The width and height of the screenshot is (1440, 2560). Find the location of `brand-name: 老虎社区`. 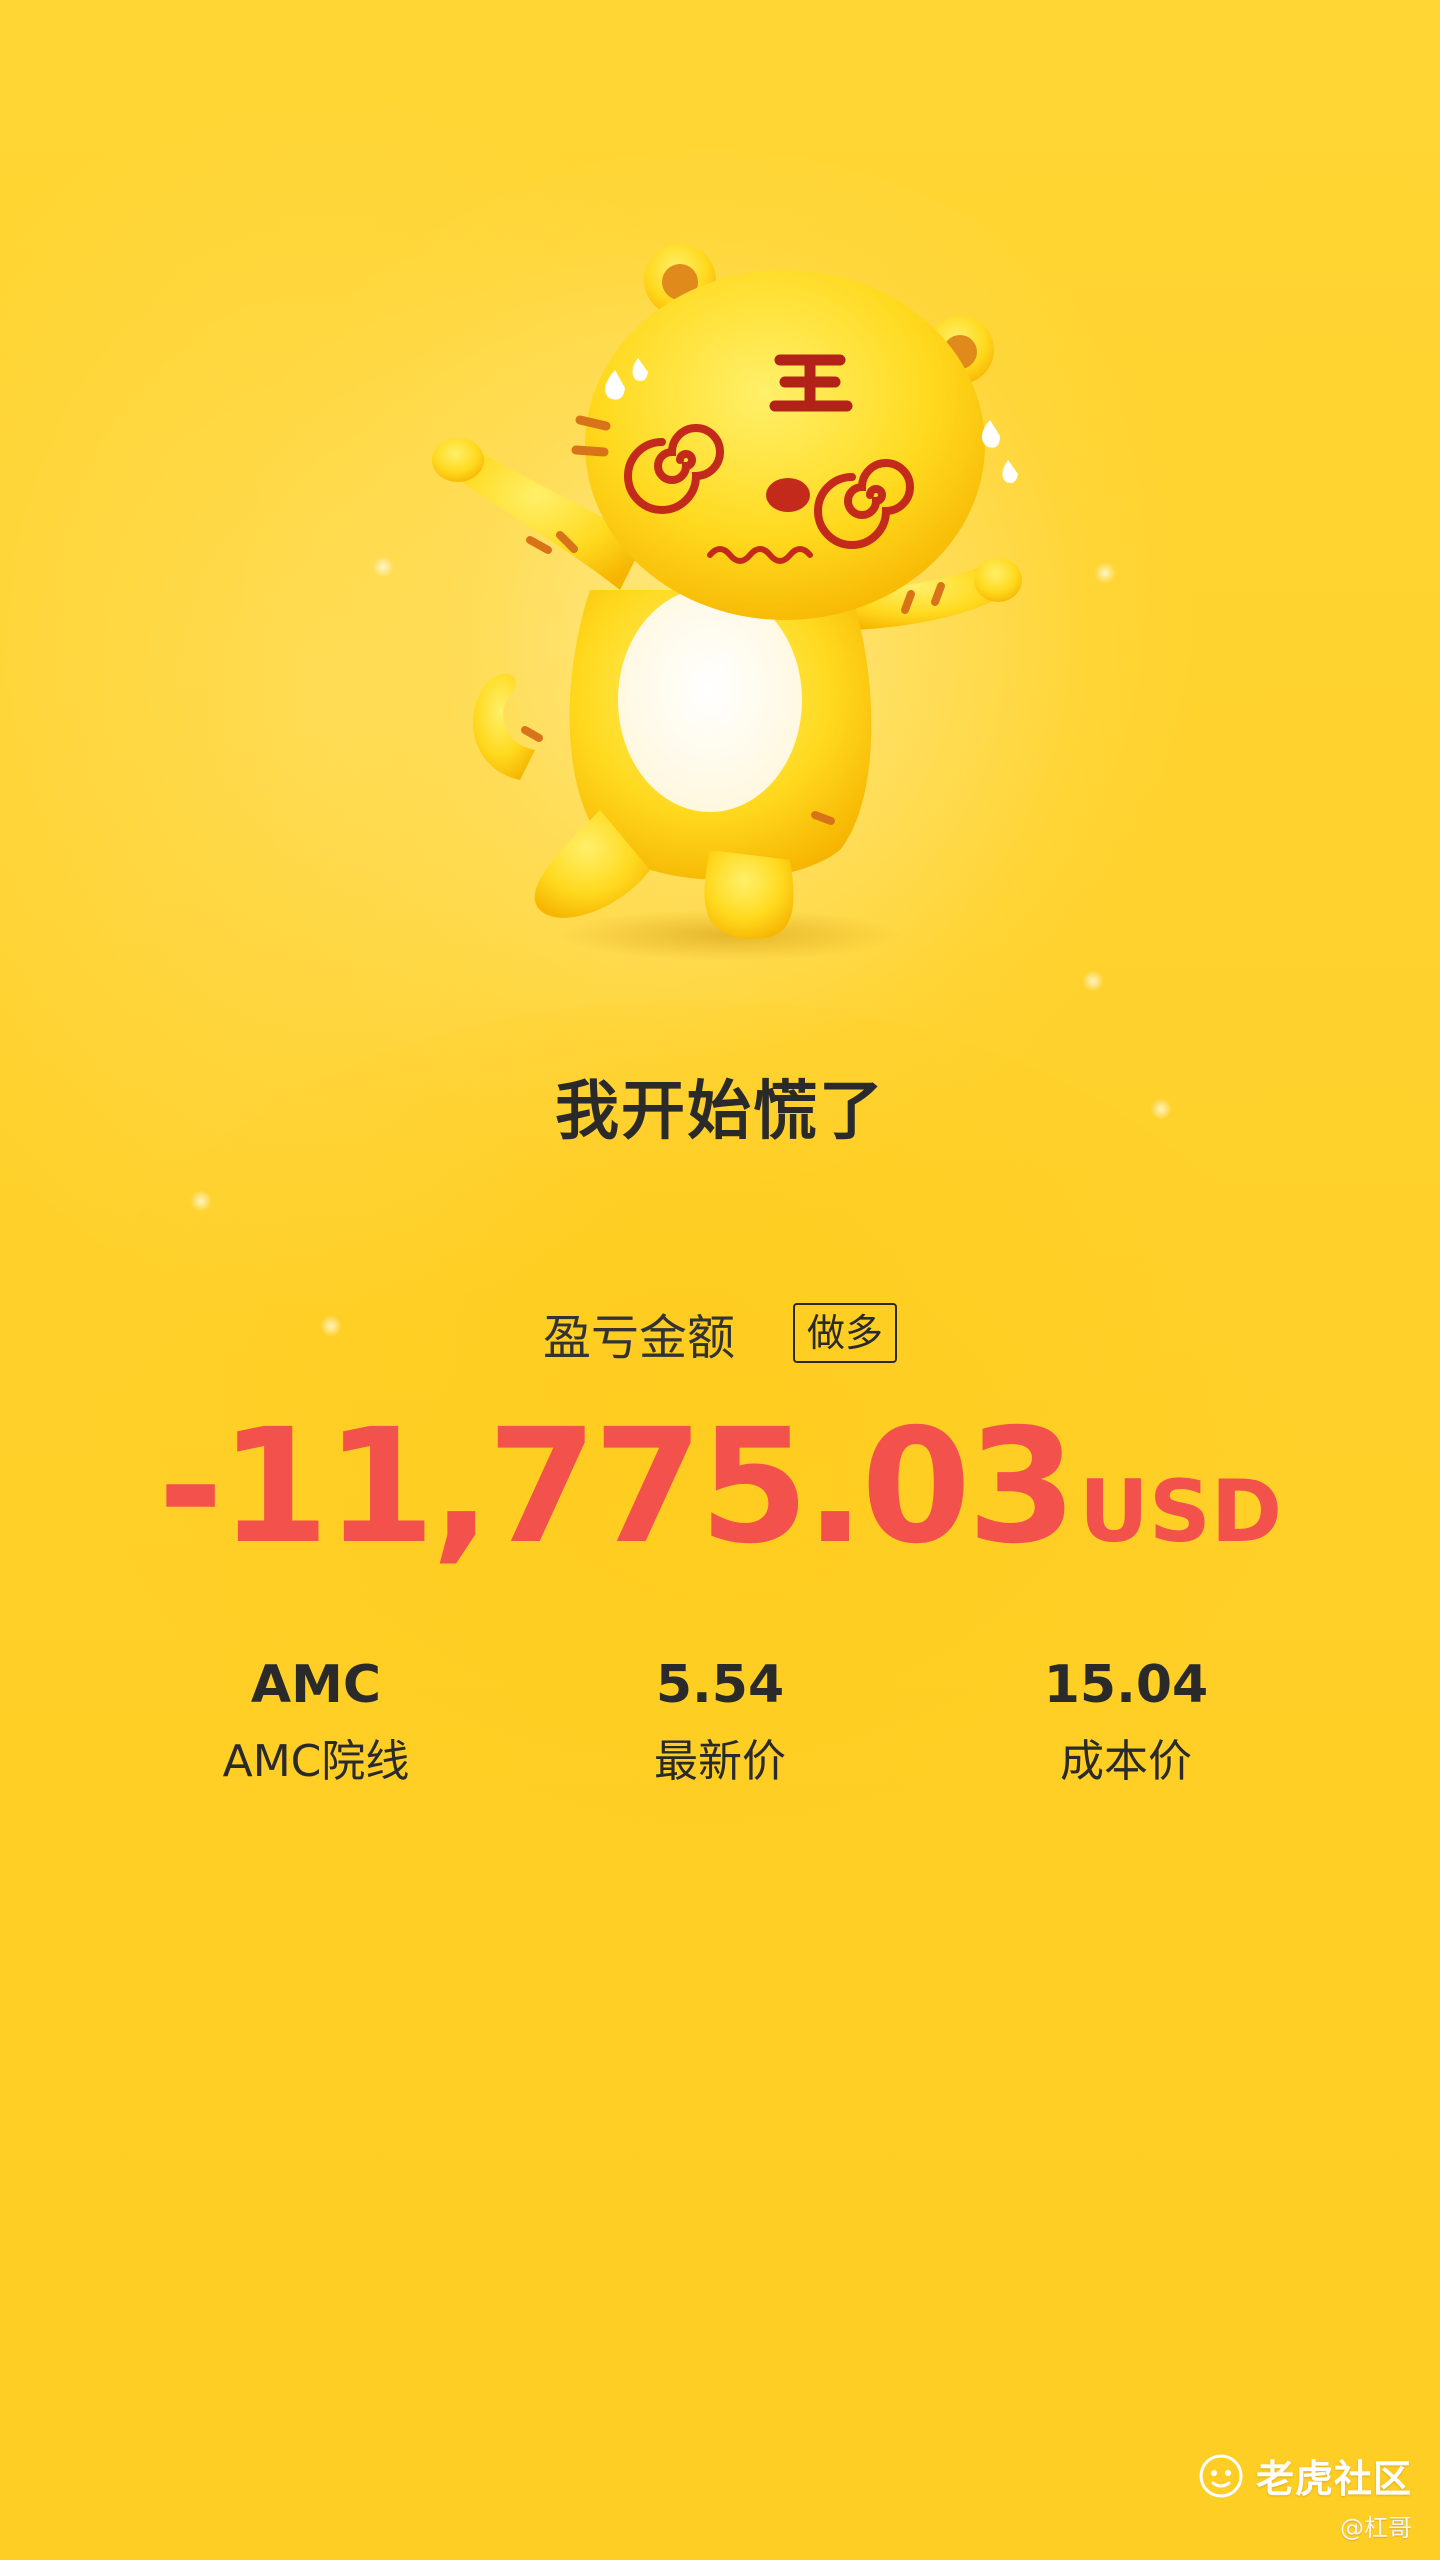

brand-name: 老虎社区 is located at coordinates (1333, 2479).